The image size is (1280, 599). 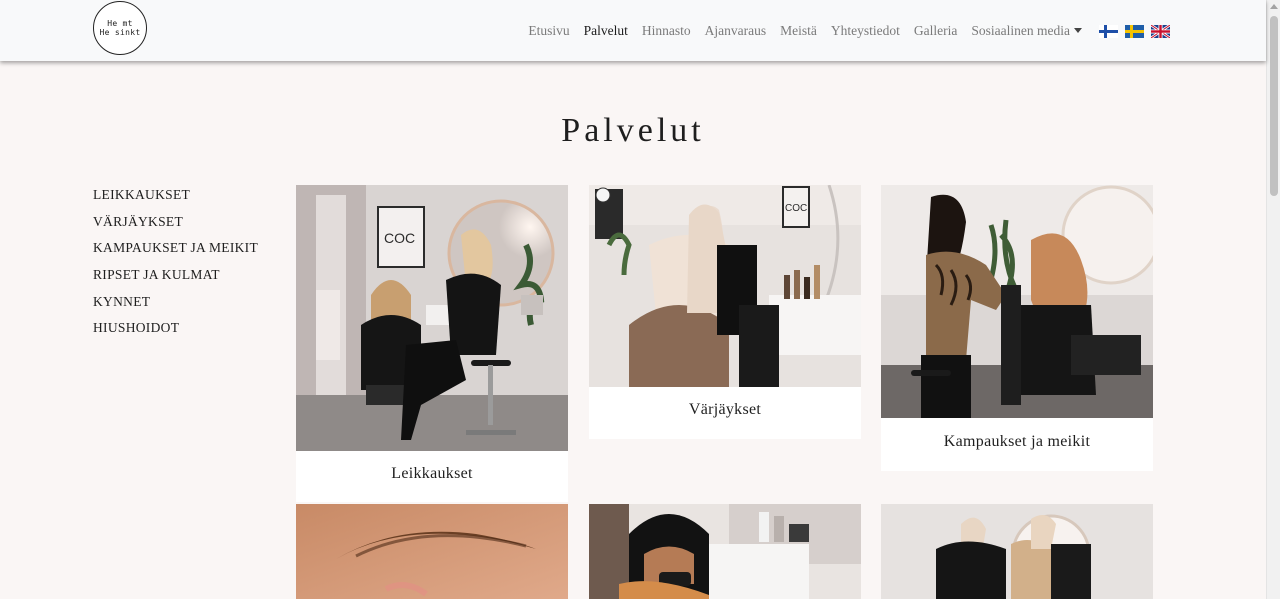 I want to click on nav-link-palvelut: Palvelut, so click(x=606, y=31).